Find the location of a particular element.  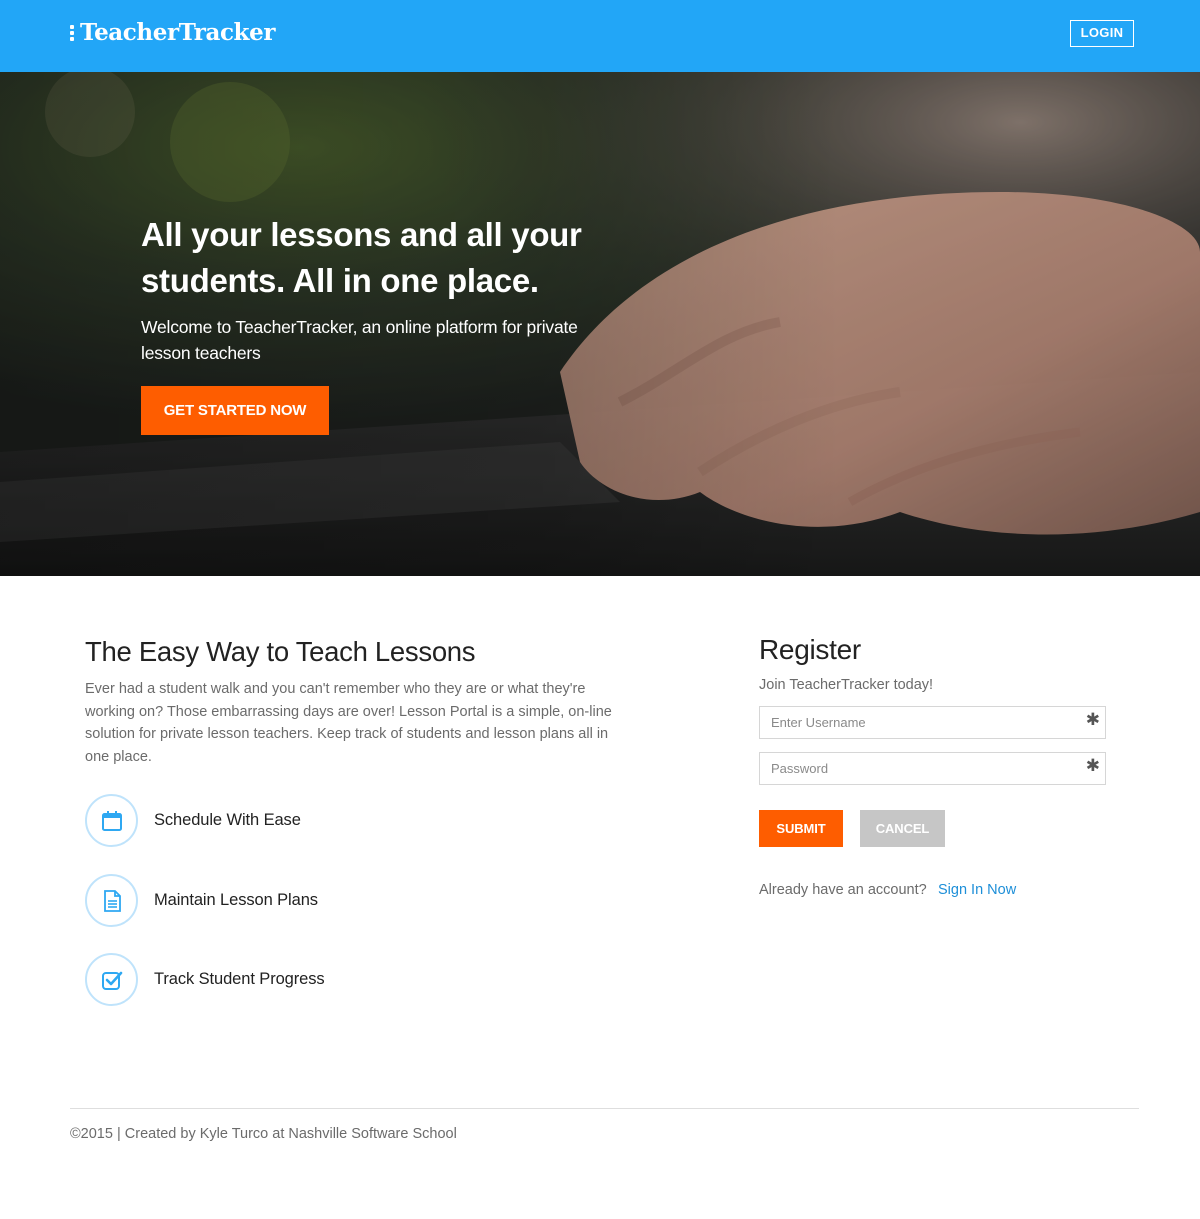

register-subtitle: Join TeacherTracker today! is located at coordinates (846, 685).